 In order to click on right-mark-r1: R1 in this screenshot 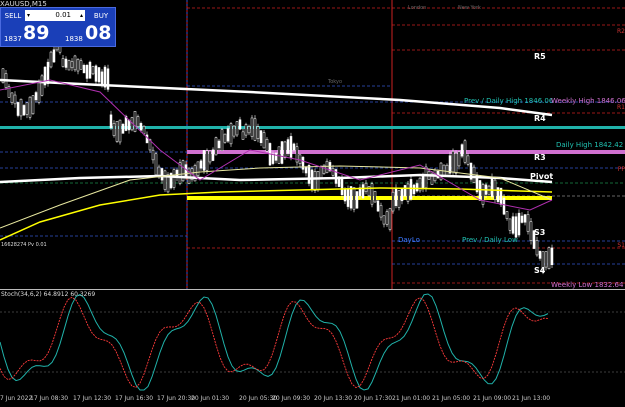, I will do `click(621, 107)`.